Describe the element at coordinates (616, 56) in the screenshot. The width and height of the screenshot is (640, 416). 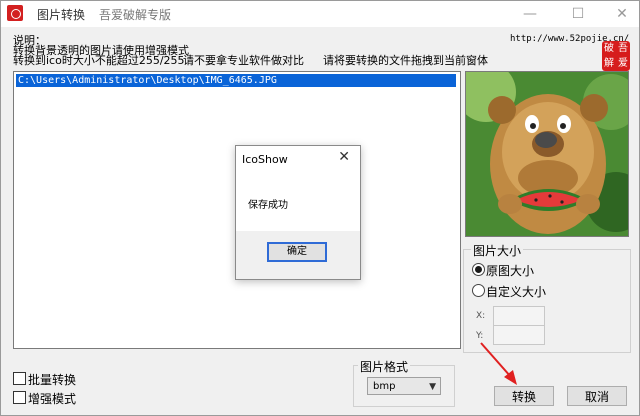
I see `site-logo: 破 吾 解 爱` at that location.